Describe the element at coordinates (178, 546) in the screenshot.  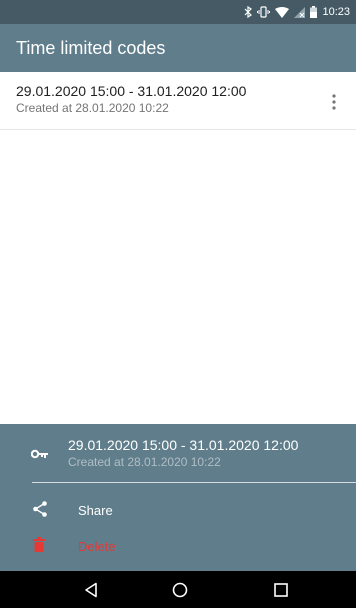
I see `delete-button: Delete` at that location.